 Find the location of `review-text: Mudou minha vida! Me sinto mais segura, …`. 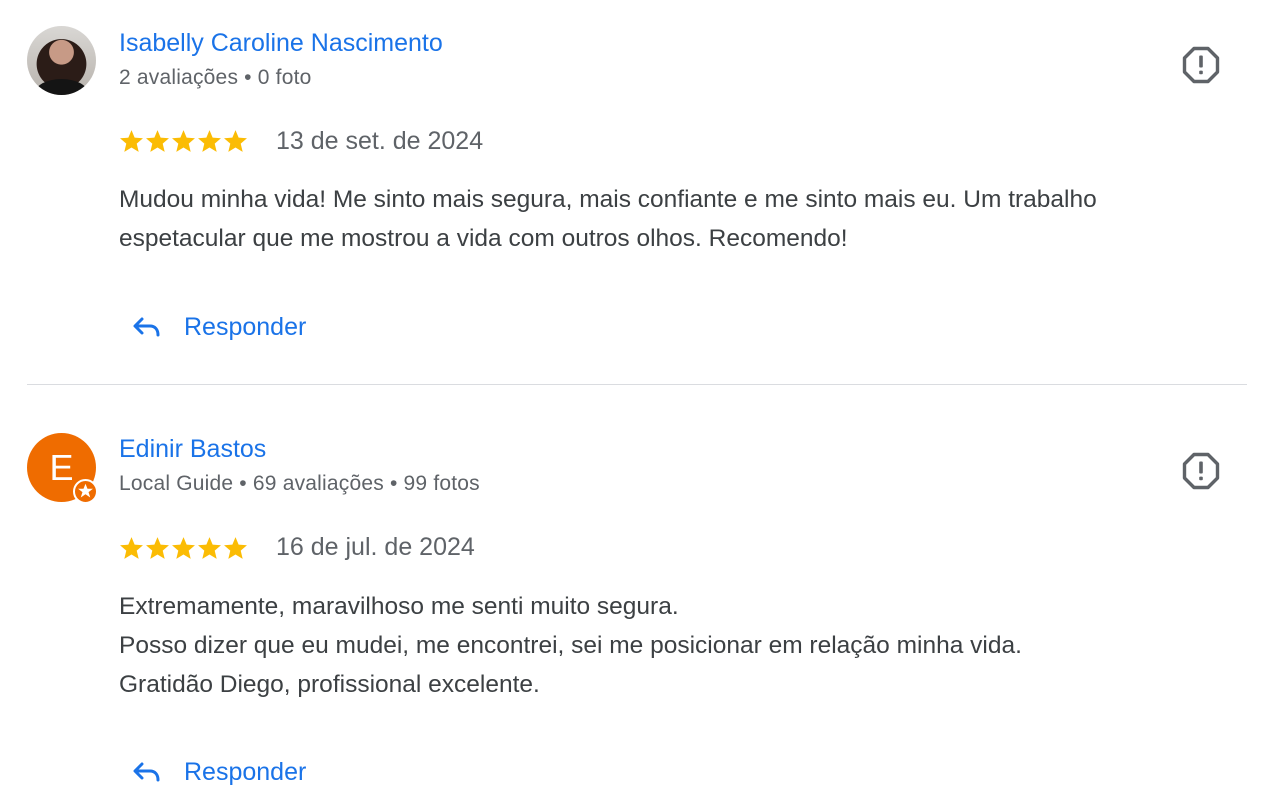

review-text: Mudou minha vida! Me sinto mais segura, … is located at coordinates (681, 219).